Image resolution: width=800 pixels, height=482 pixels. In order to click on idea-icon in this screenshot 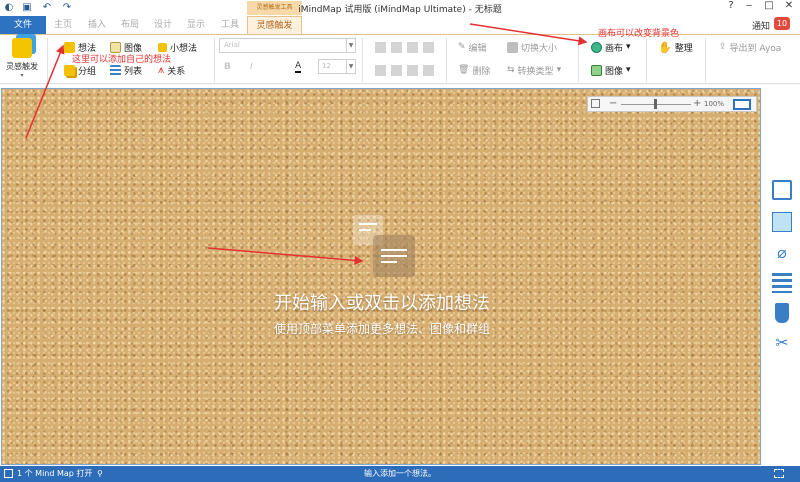, I will do `click(69, 47)`.